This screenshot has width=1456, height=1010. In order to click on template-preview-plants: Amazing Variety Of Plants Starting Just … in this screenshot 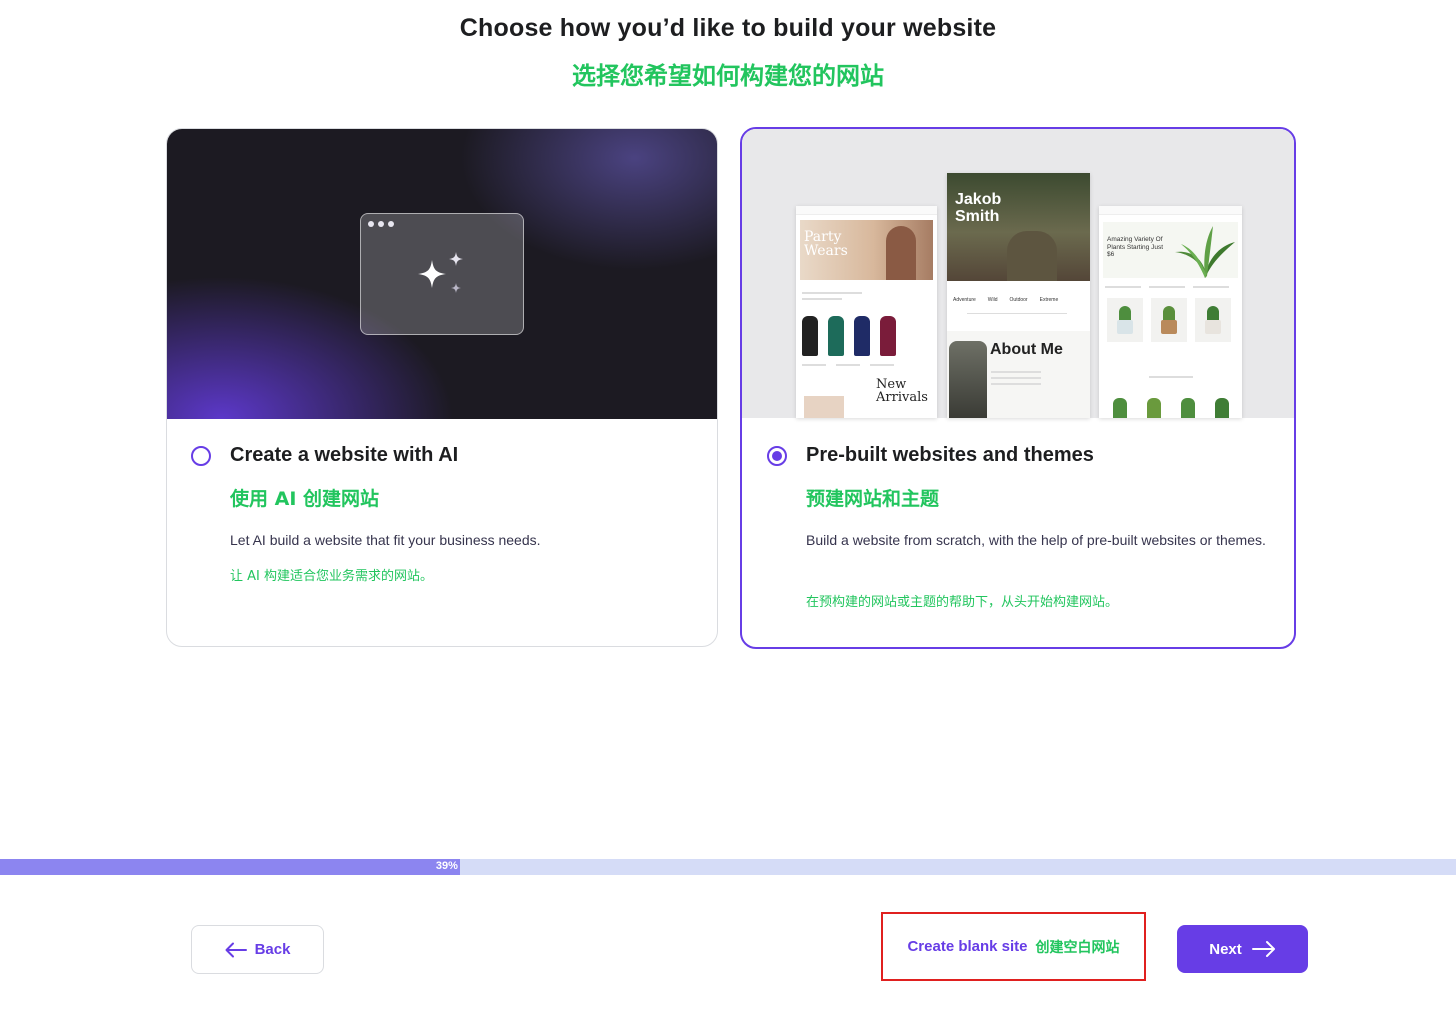, I will do `click(1170, 312)`.